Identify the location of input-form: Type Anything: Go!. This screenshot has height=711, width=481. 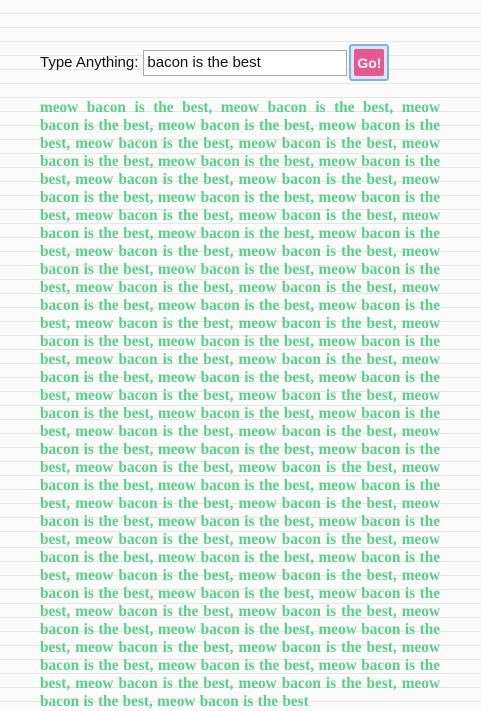
(215, 62).